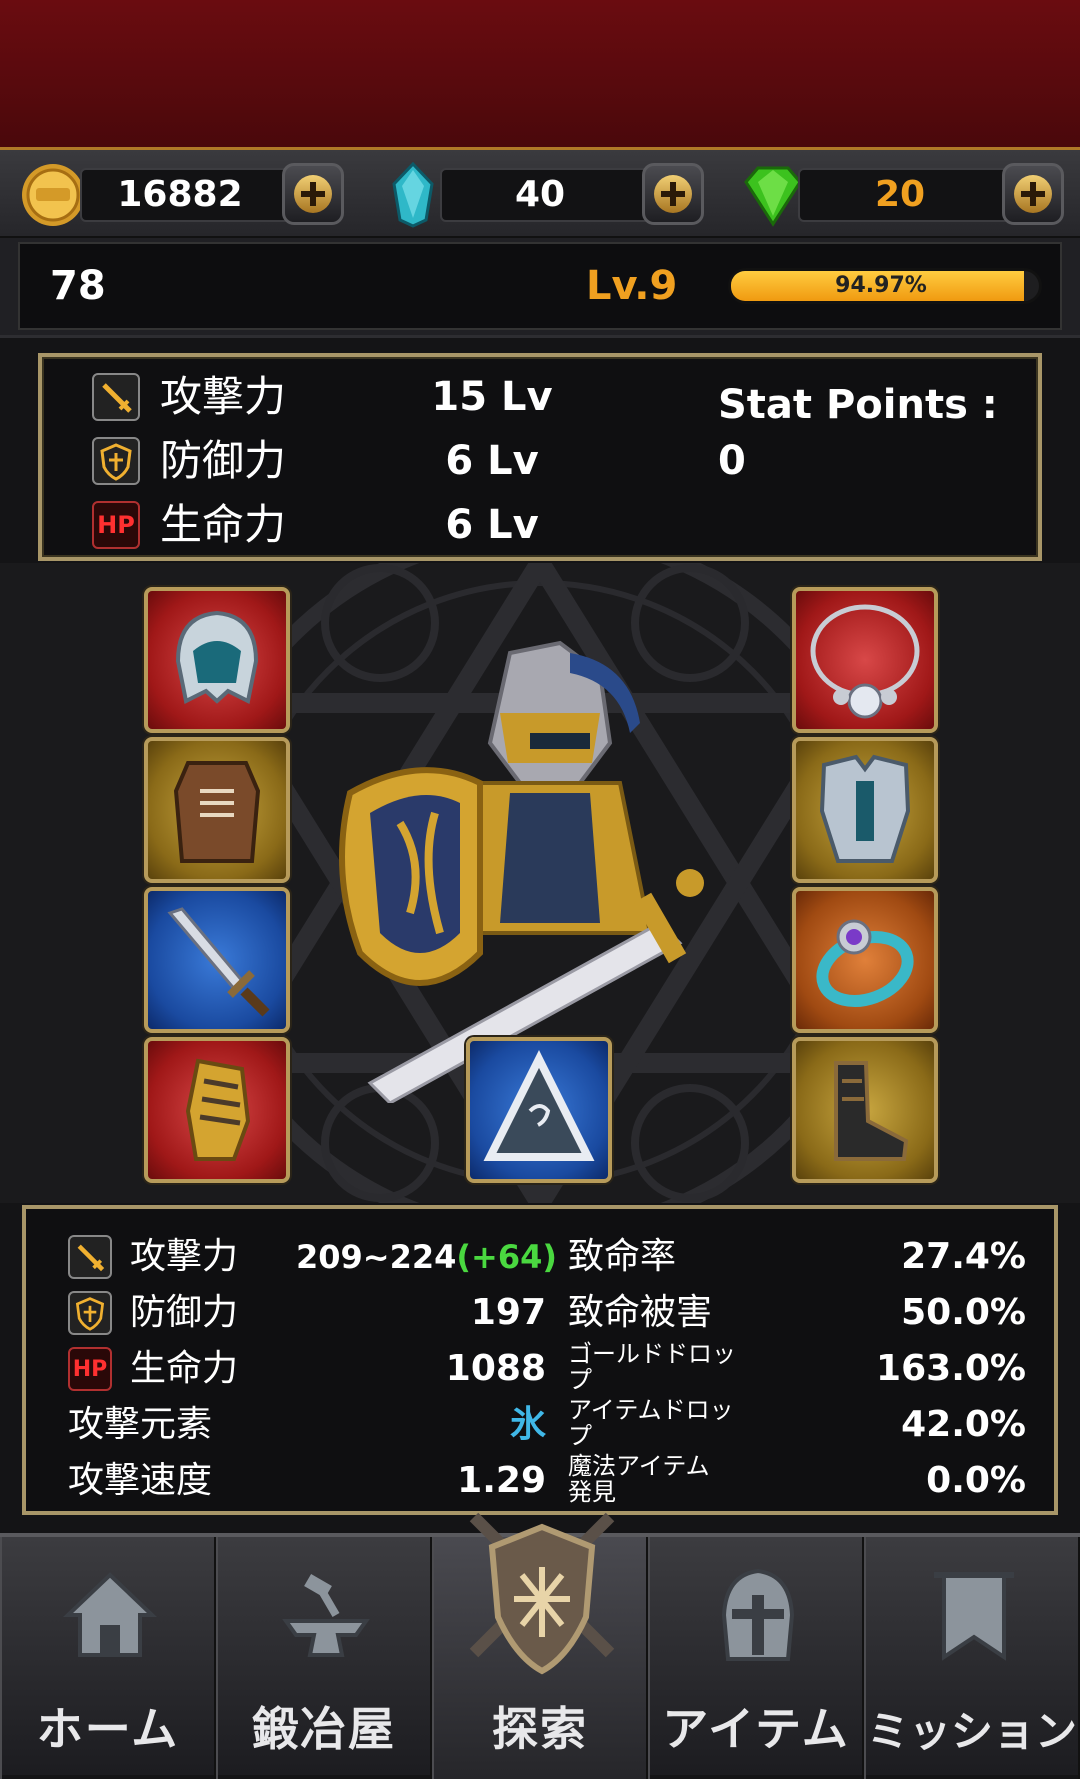  I want to click on stat-life-level: 6 Lv, so click(492, 525).